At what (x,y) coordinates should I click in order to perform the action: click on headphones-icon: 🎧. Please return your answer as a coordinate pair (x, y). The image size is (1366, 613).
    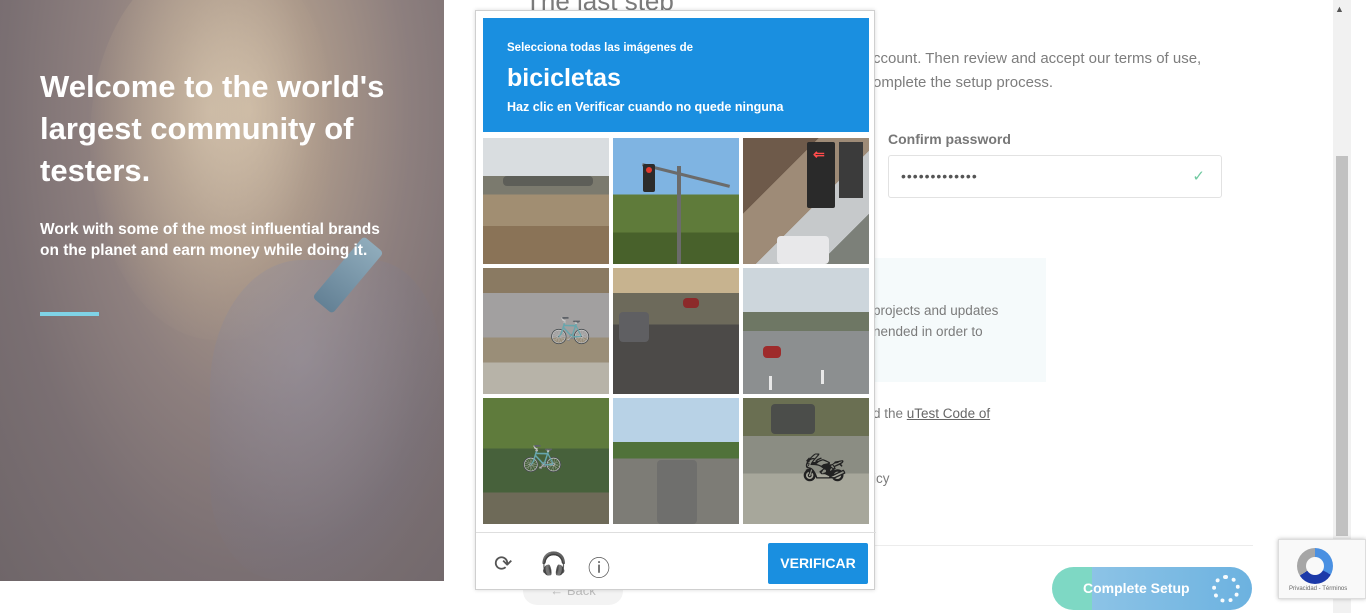
    Looking at the image, I should click on (553, 564).